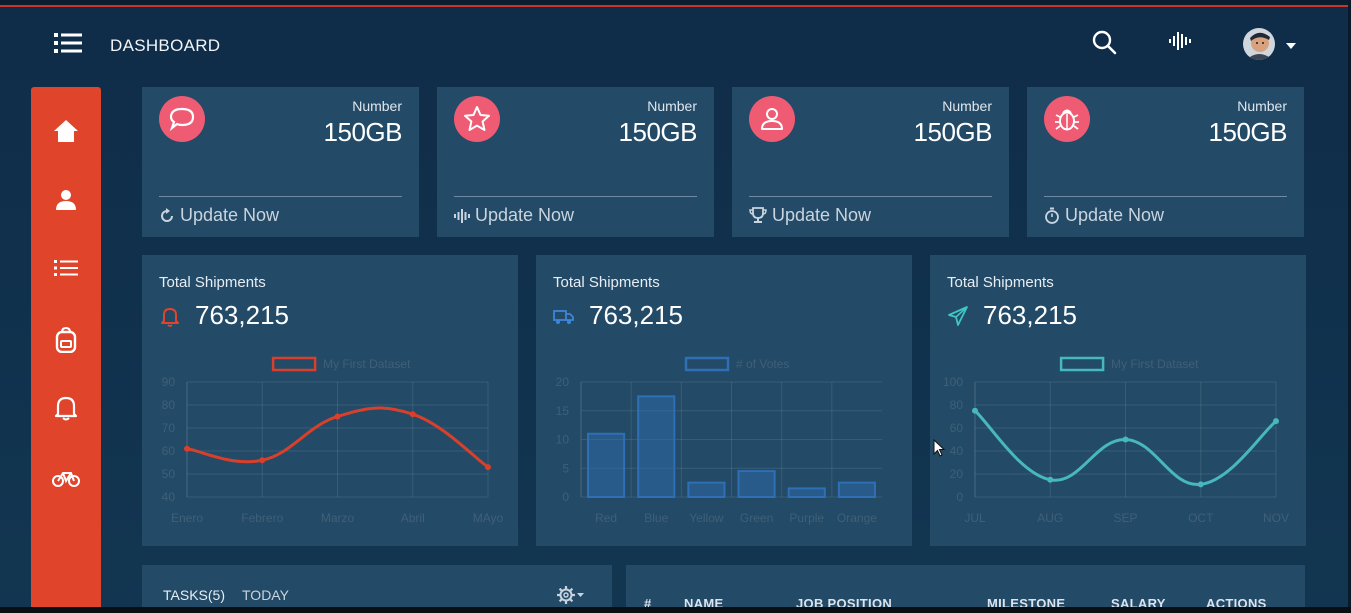 The height and width of the screenshot is (613, 1351). What do you see at coordinates (1104, 42) in the screenshot?
I see `search-icon` at bounding box center [1104, 42].